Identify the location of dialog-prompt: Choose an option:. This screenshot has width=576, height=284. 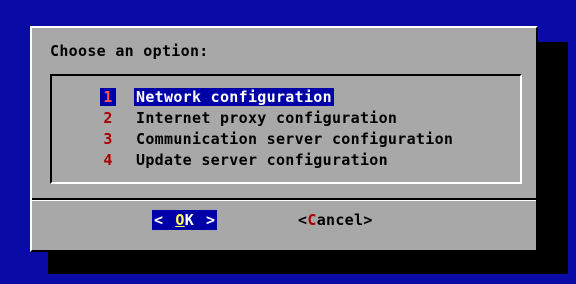
(129, 51).